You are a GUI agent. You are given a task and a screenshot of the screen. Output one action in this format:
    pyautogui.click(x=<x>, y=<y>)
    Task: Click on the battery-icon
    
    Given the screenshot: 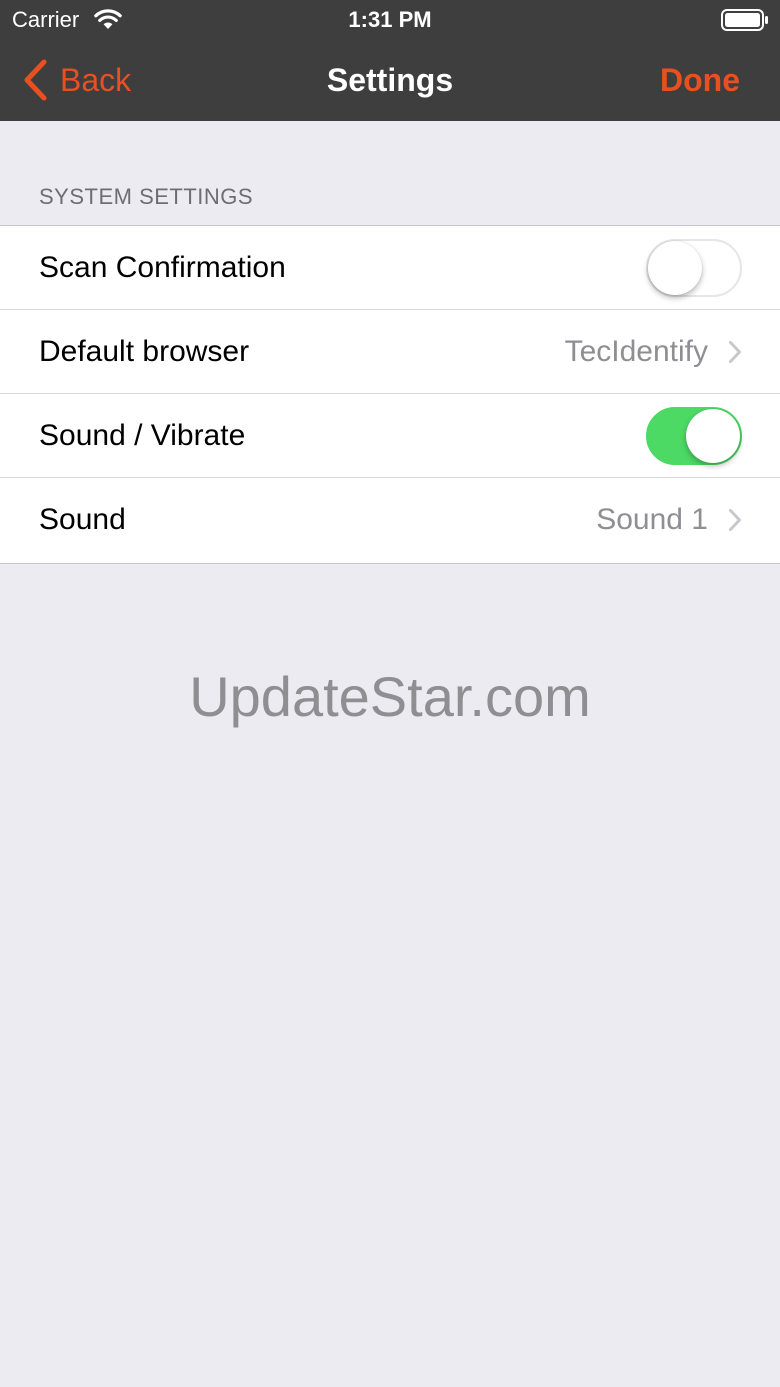 What is the action you would take?
    pyautogui.click(x=744, y=20)
    